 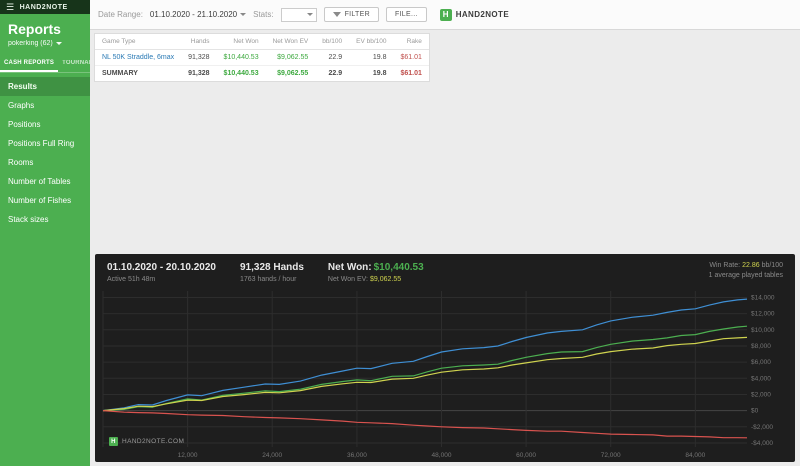 What do you see at coordinates (241, 42) in the screenshot?
I see `column-header-net-won: Net Won` at bounding box center [241, 42].